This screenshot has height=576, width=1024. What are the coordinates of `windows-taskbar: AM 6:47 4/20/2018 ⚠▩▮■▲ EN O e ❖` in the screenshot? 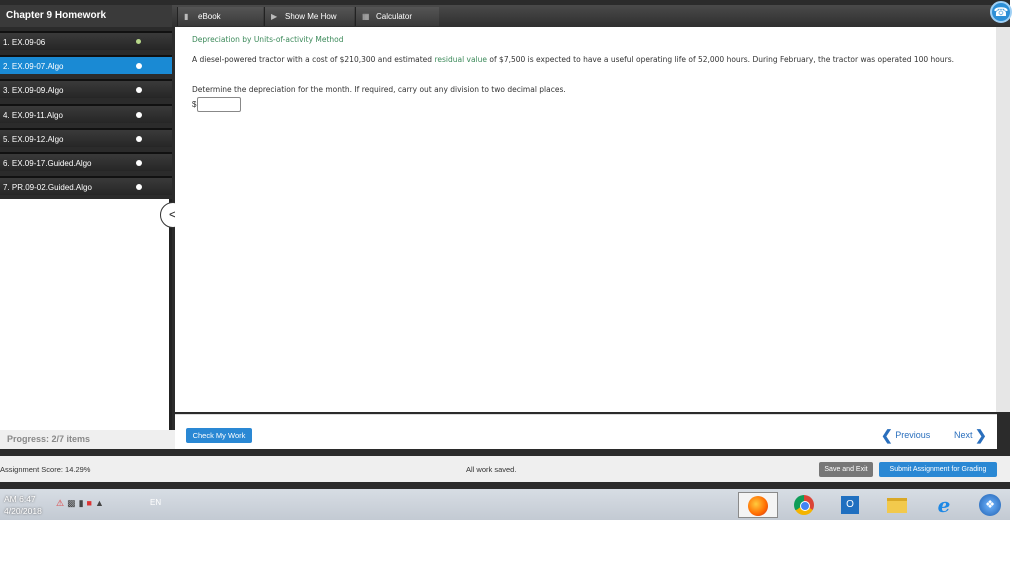 It's located at (505, 504).